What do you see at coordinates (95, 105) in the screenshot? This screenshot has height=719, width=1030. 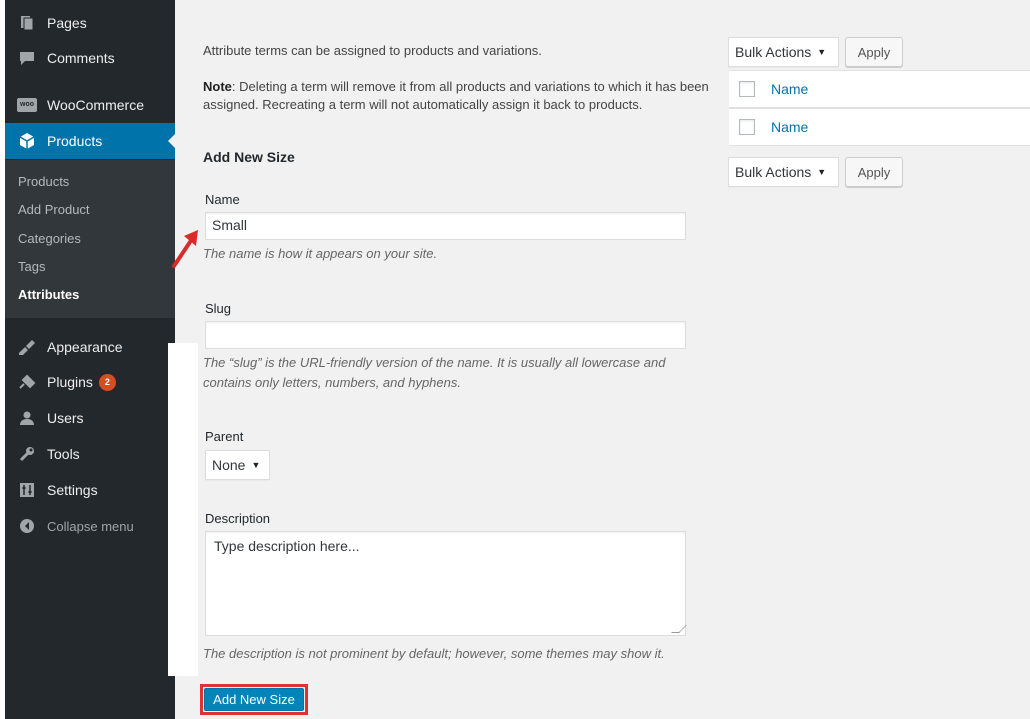 I see `menu-item-label: WooCommerce` at bounding box center [95, 105].